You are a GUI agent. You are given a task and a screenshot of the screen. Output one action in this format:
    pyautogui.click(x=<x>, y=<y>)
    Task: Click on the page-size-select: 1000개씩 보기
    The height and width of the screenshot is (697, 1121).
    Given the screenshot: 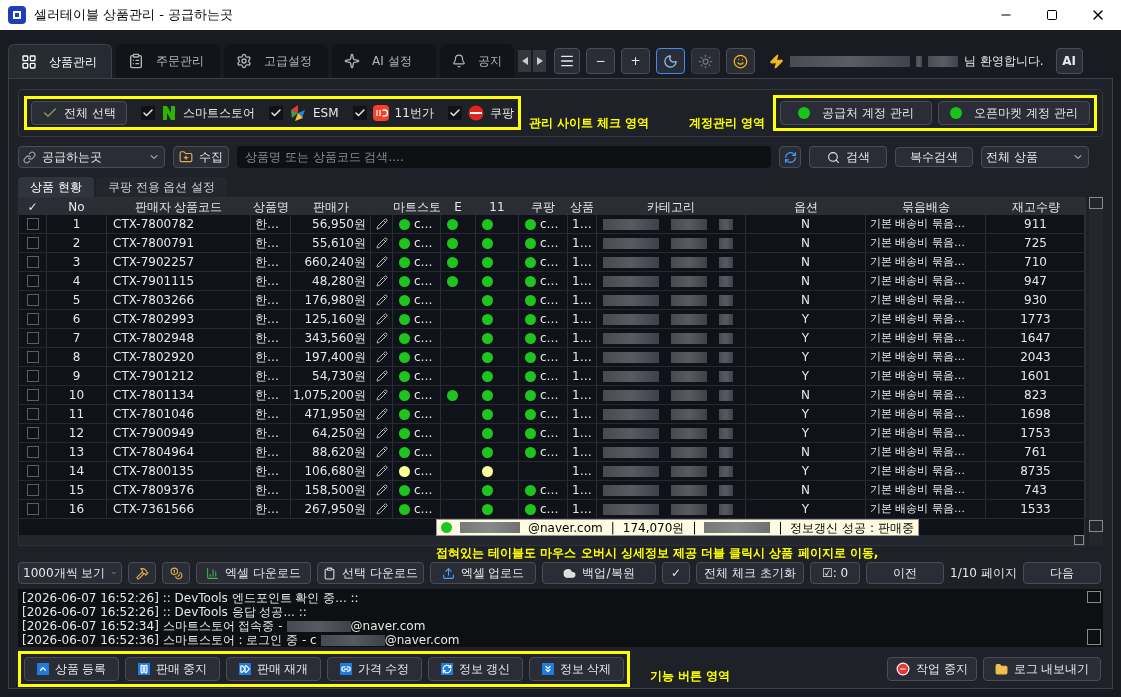 What is the action you would take?
    pyautogui.click(x=70, y=573)
    